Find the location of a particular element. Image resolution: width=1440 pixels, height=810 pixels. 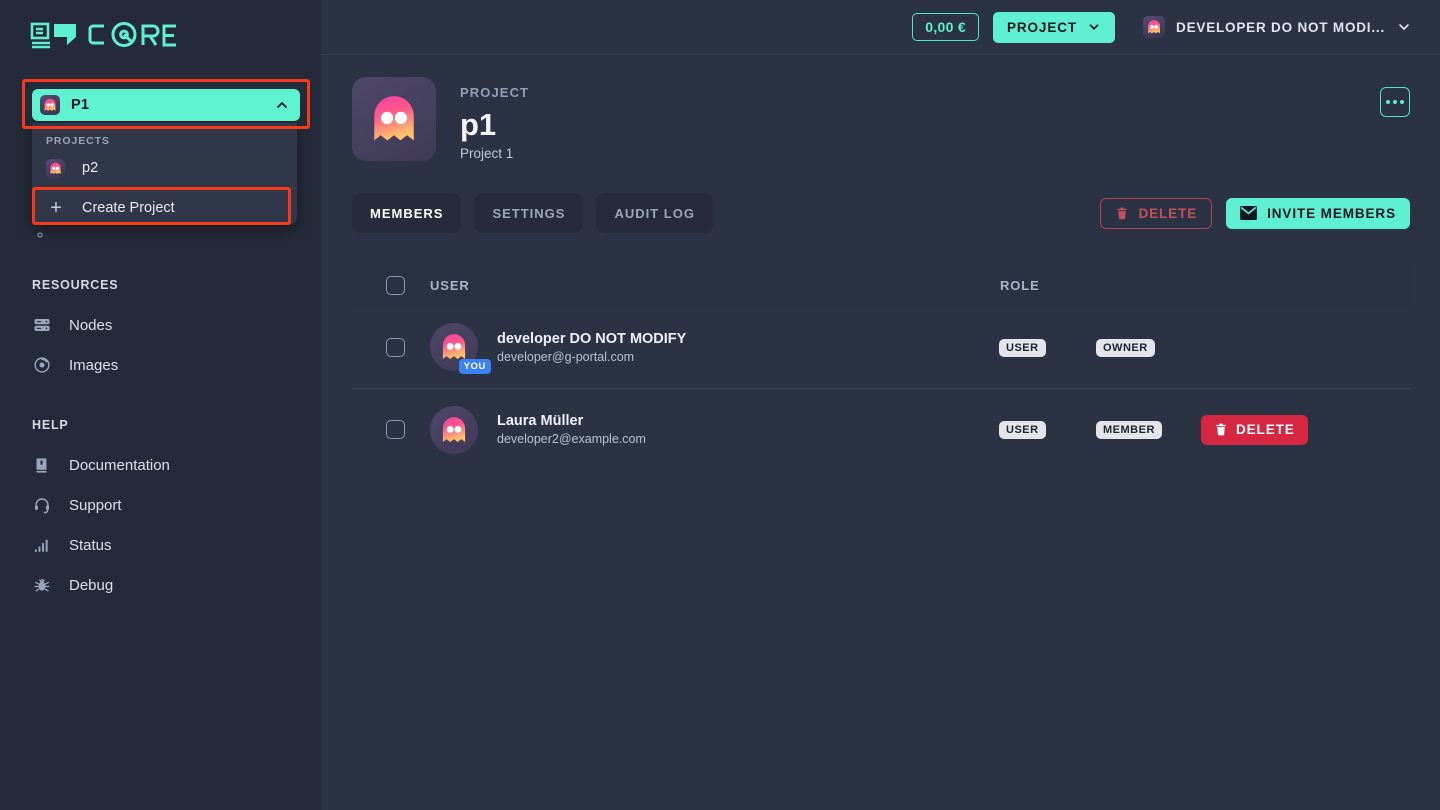

delete-project-button: DELETE is located at coordinates (1156, 213).